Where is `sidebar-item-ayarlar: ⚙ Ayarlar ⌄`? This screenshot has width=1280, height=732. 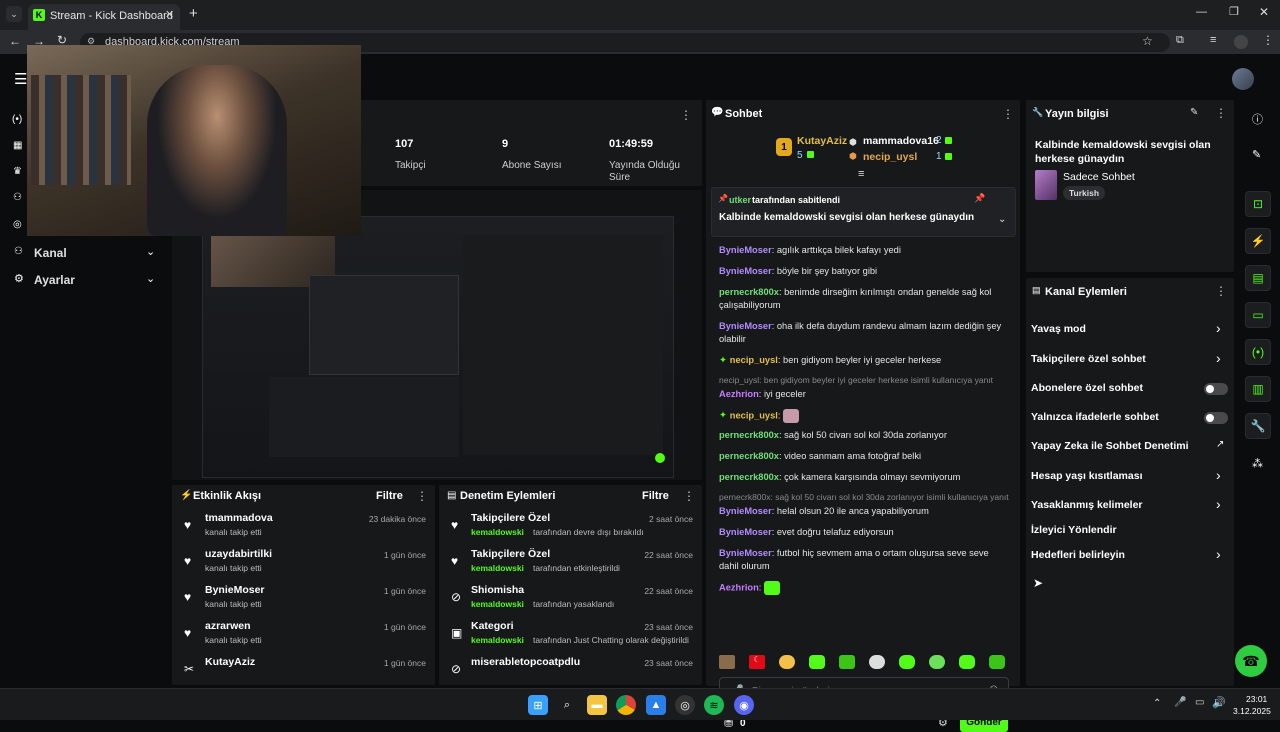 sidebar-item-ayarlar: ⚙ Ayarlar ⌄ is located at coordinates (86, 280).